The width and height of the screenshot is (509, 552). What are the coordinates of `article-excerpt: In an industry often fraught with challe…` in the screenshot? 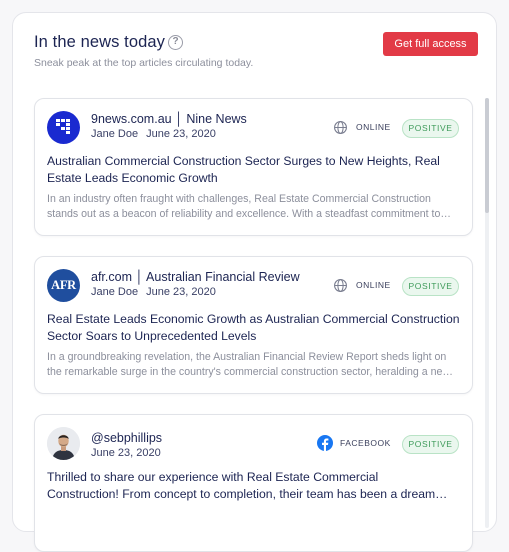 It's located at (254, 207).